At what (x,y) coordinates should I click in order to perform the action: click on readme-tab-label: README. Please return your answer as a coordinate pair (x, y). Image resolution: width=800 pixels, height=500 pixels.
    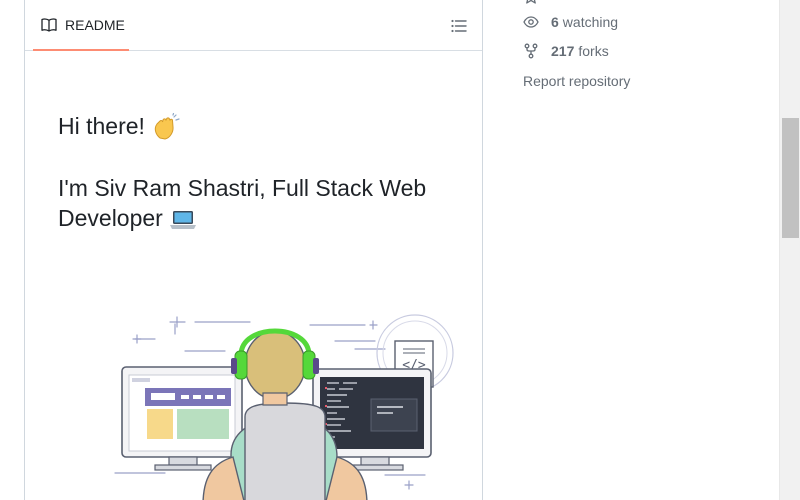
    Looking at the image, I should click on (95, 25).